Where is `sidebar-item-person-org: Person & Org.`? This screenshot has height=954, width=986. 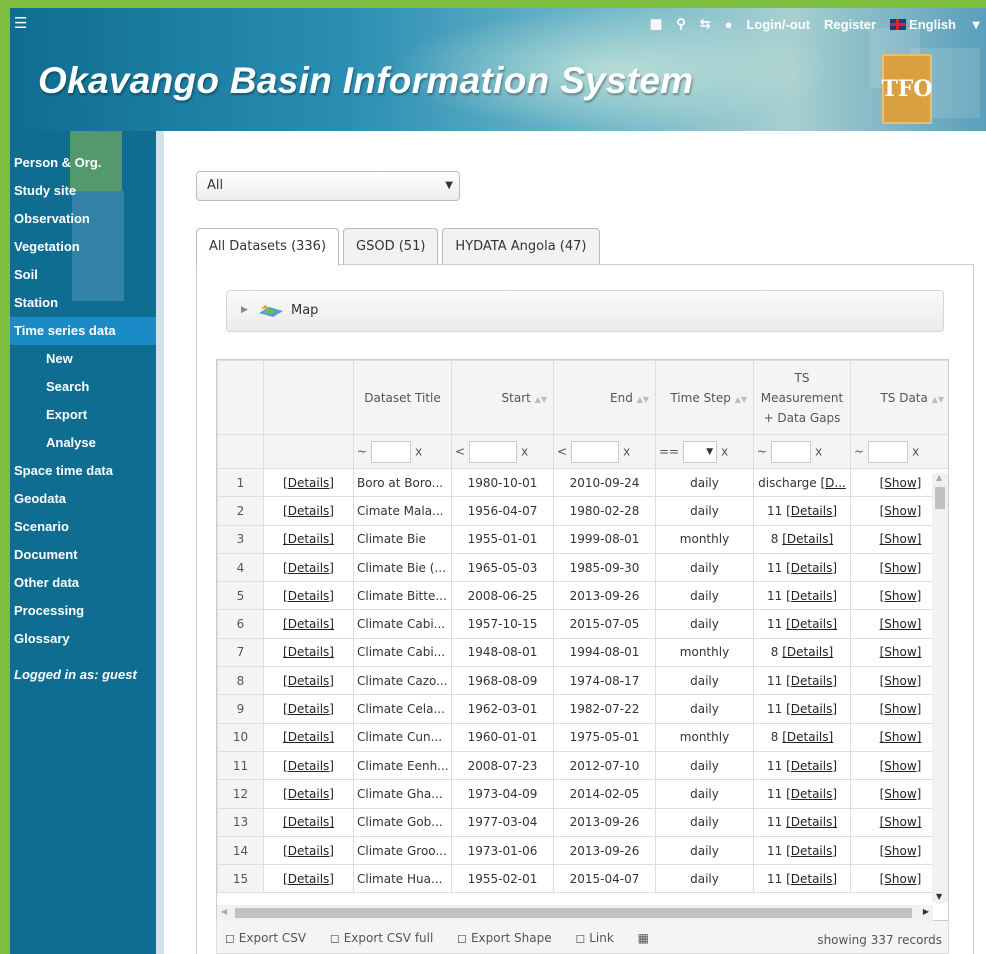
sidebar-item-person-org: Person & Org. is located at coordinates (83, 163).